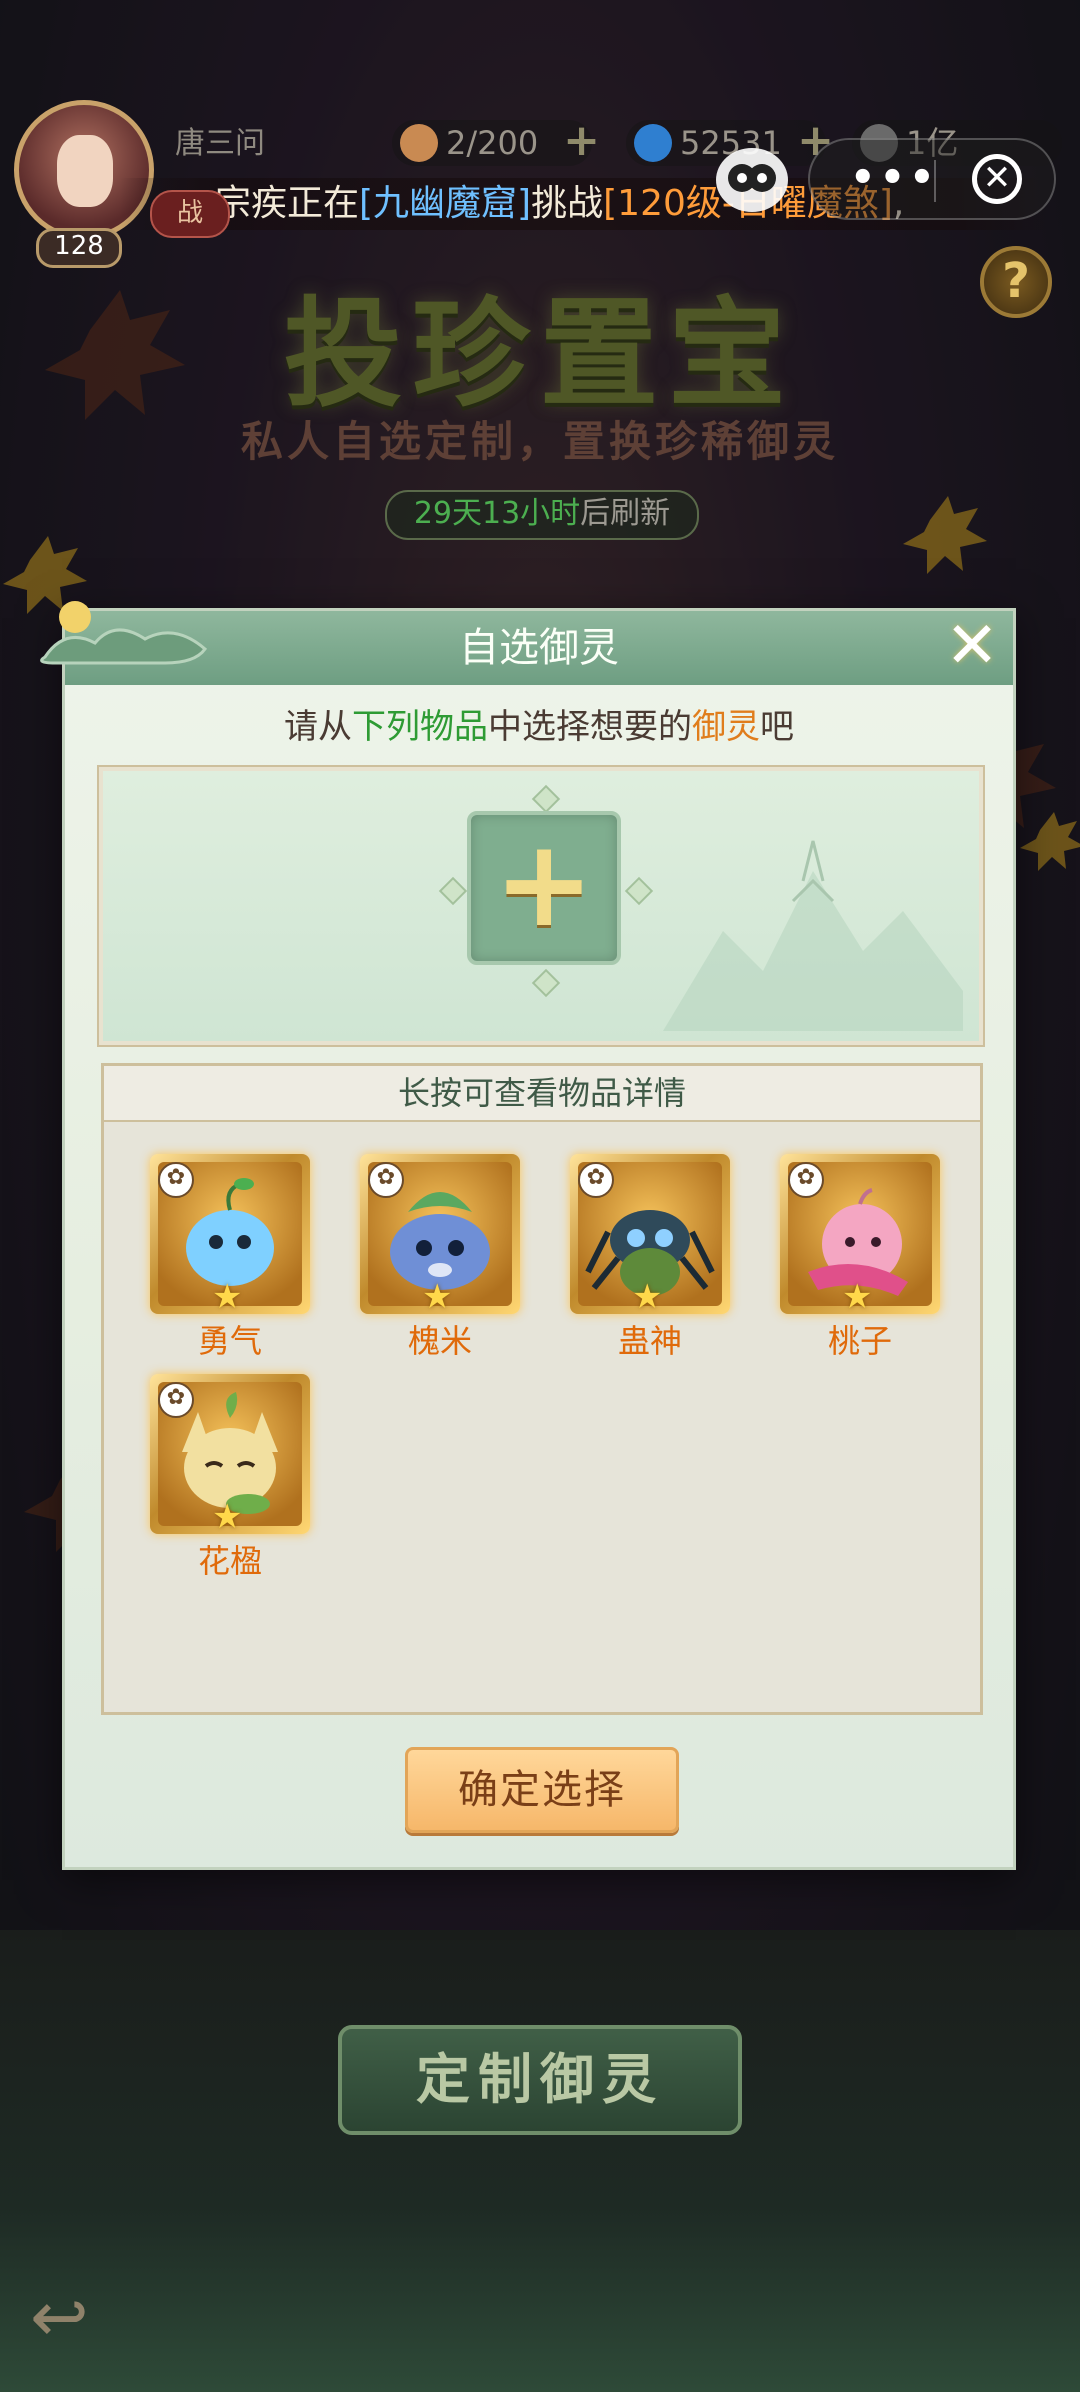  I want to click on item-name: 槐米, so click(439, 1341).